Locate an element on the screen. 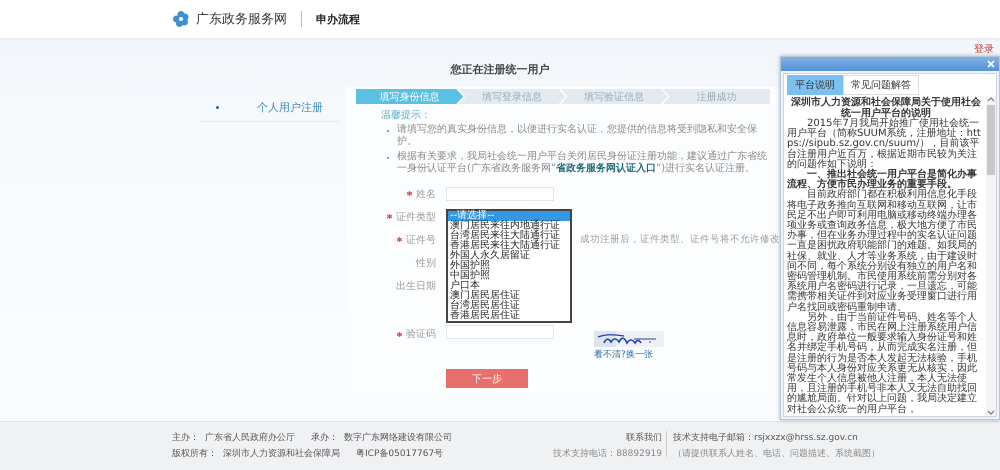 The image size is (1000, 470). tip-text: 请填写您的真实身份信息，以便进行实名认证，您提供的信息将受到隐私和安全保护。 is located at coordinates (577, 136).